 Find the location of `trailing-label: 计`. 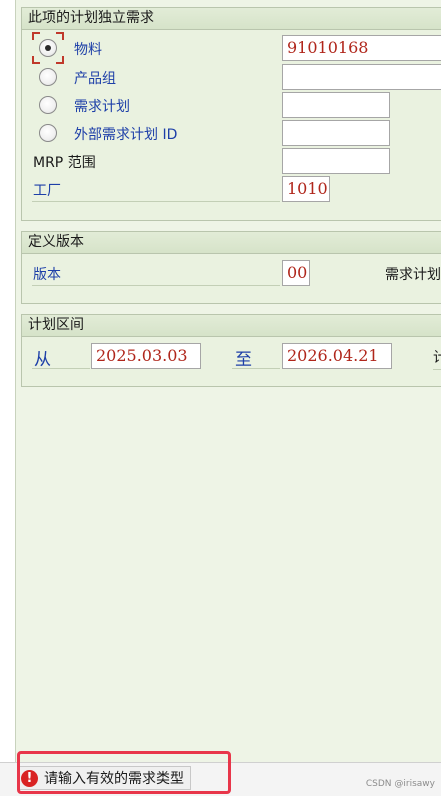

trailing-label: 计 is located at coordinates (437, 358).